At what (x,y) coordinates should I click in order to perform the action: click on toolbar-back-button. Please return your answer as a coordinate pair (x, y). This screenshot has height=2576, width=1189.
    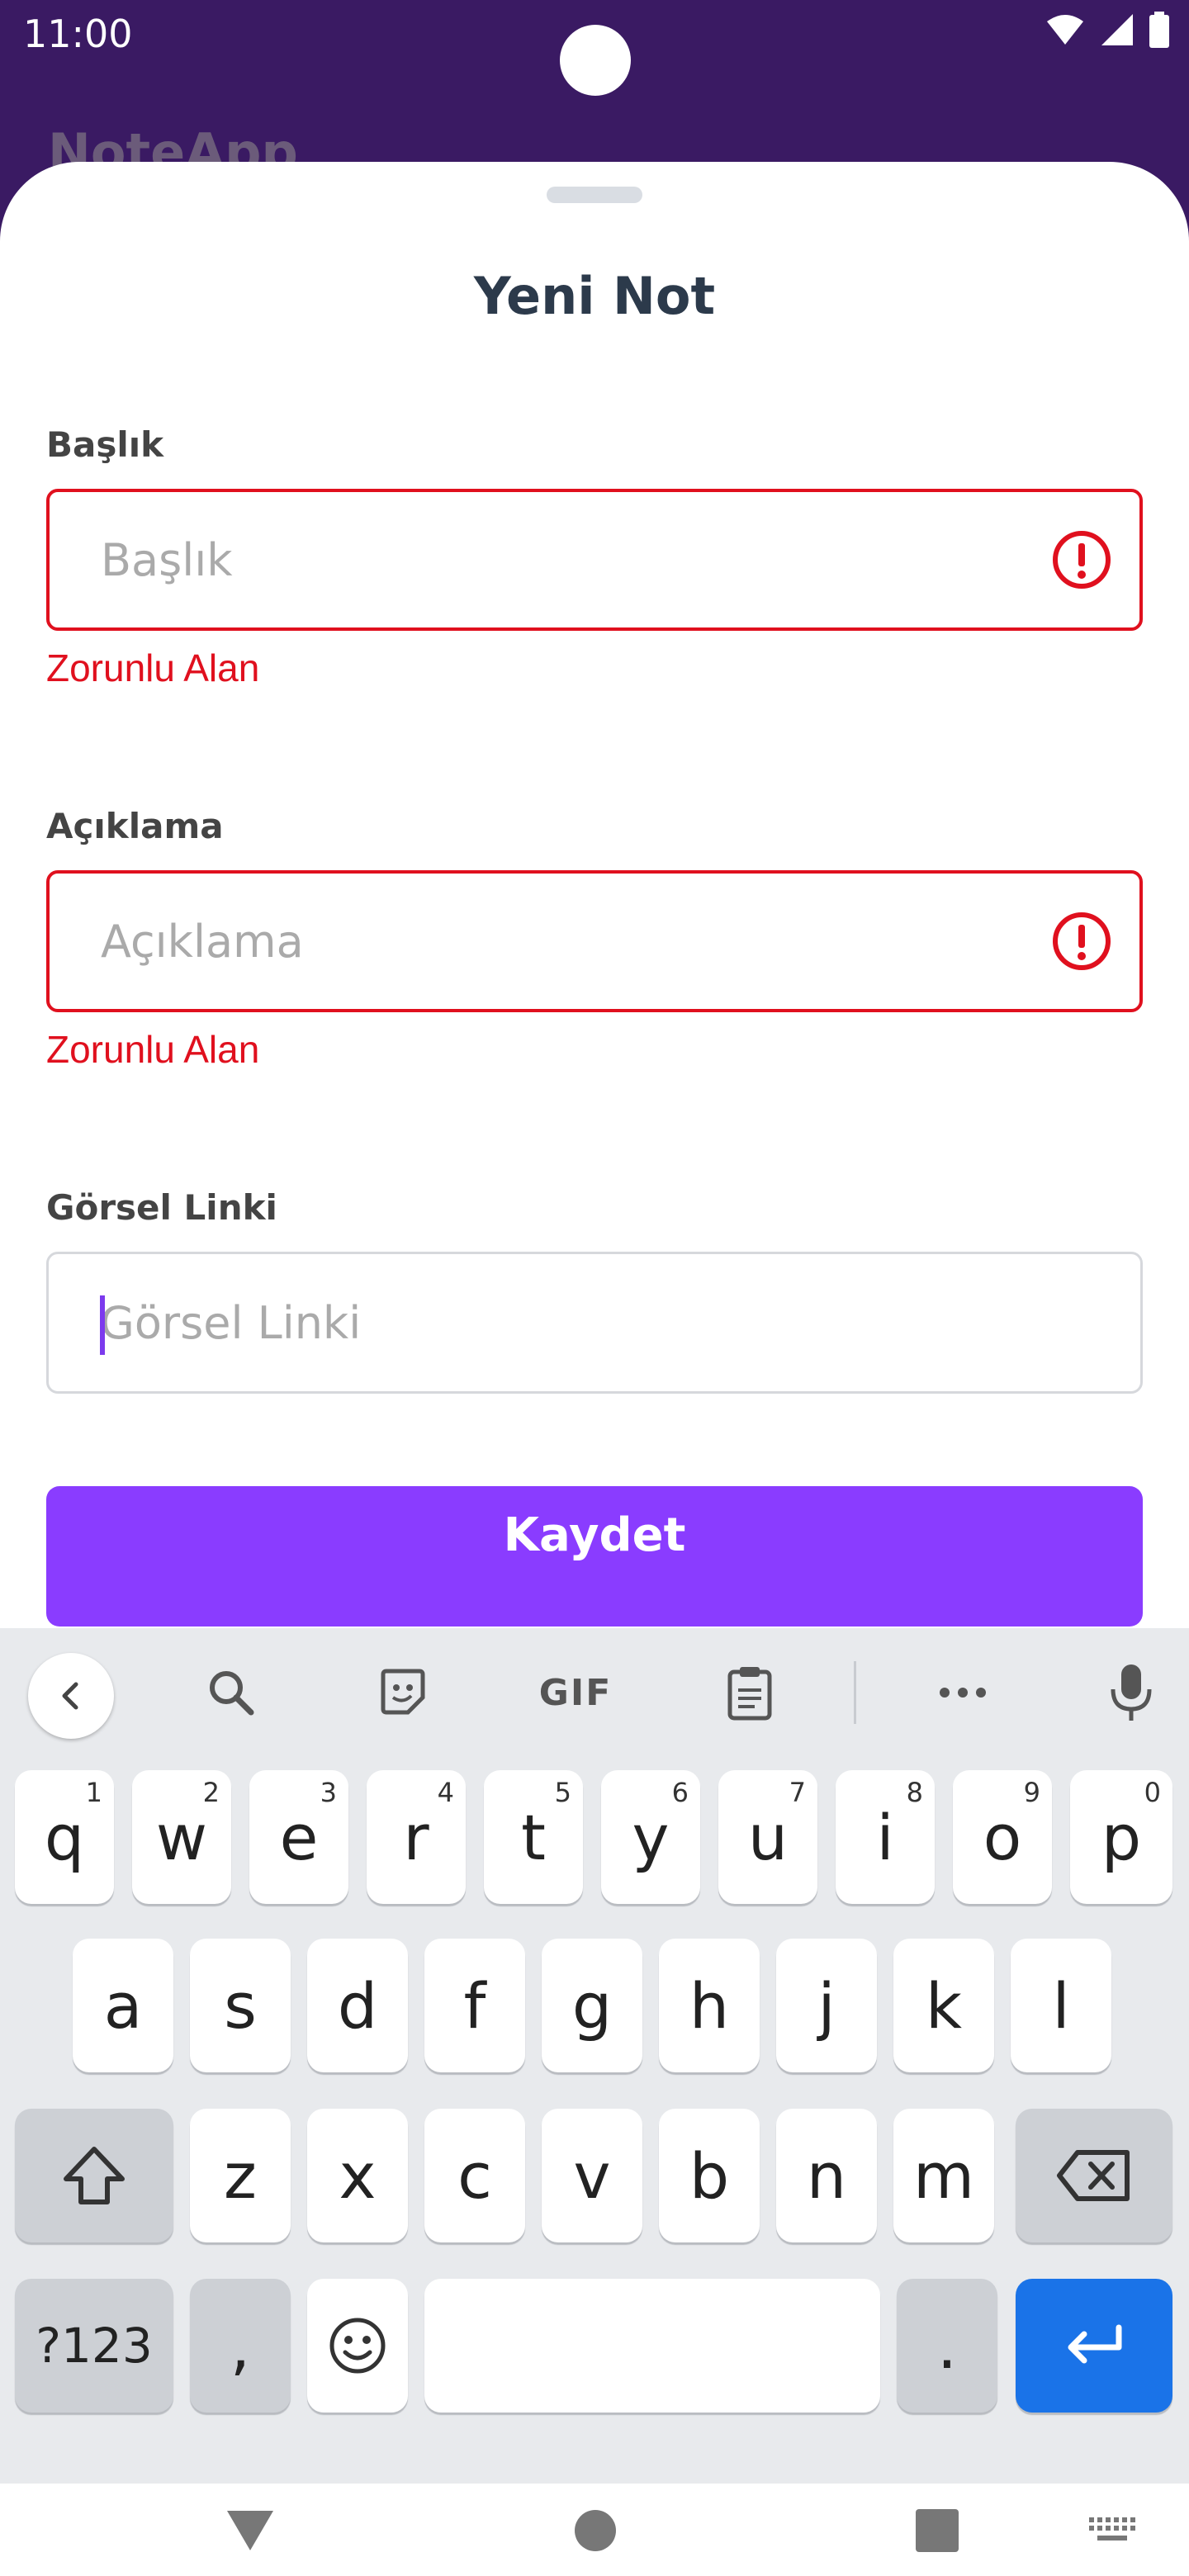
    Looking at the image, I should click on (71, 1696).